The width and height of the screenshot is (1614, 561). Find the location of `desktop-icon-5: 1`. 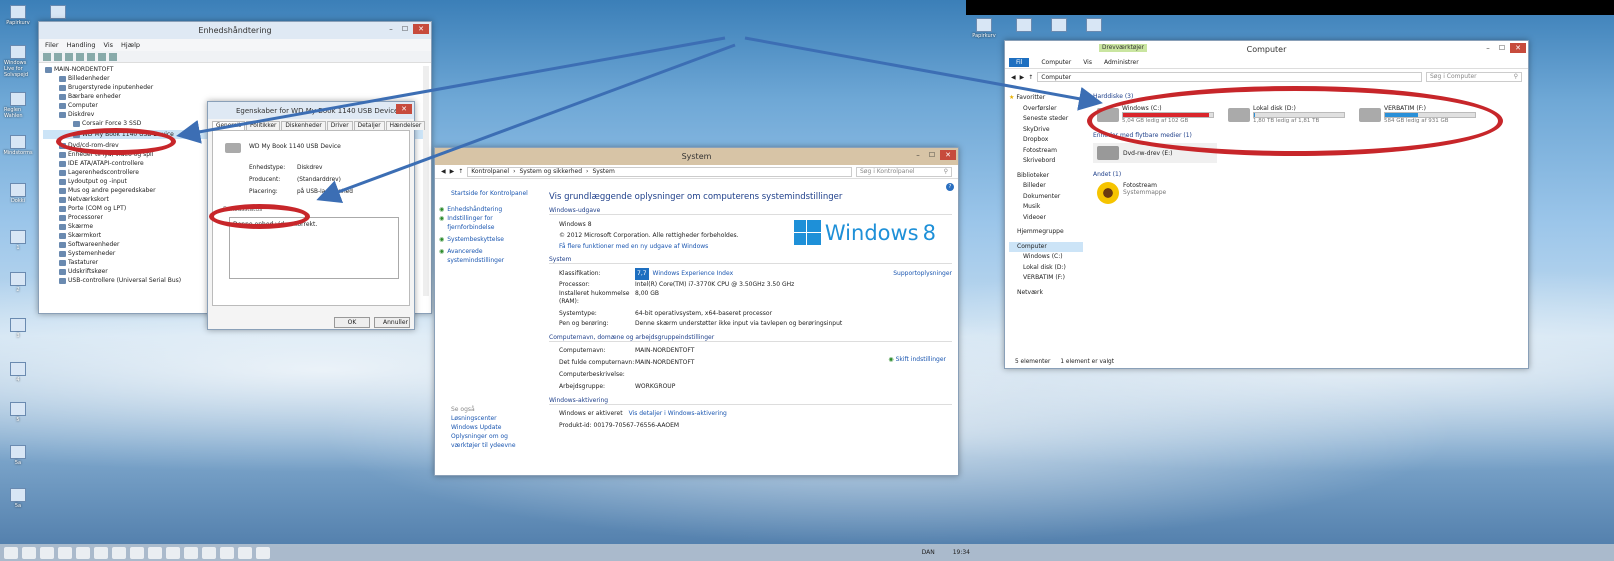

desktop-icon-5: 1 is located at coordinates (18, 240).